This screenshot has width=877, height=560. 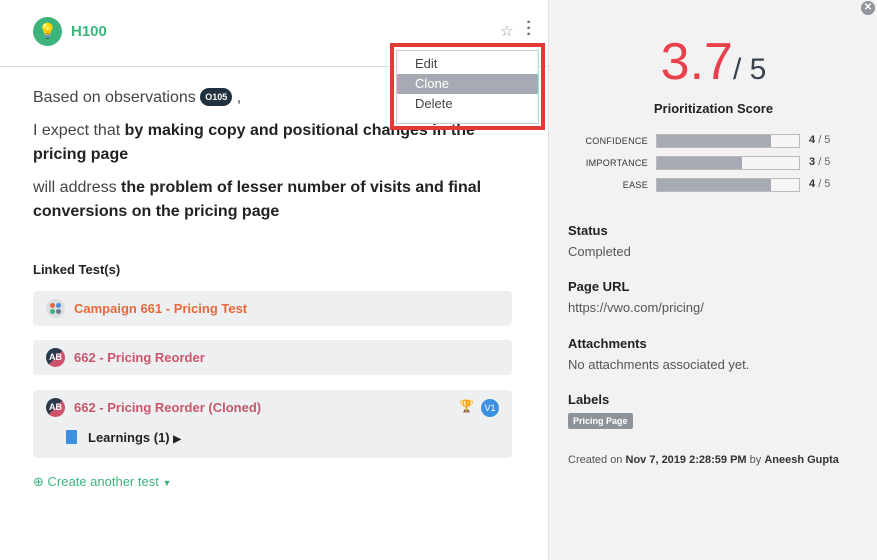 What do you see at coordinates (272, 357) in the screenshot?
I see `linked-test-card: AB 662 - Pricing Reorder` at bounding box center [272, 357].